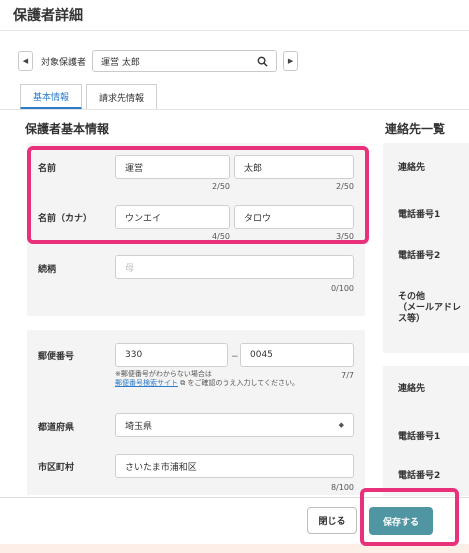 Image resolution: width=469 pixels, height=553 pixels. What do you see at coordinates (234, 109) in the screenshot?
I see `tabs-divider` at bounding box center [234, 109].